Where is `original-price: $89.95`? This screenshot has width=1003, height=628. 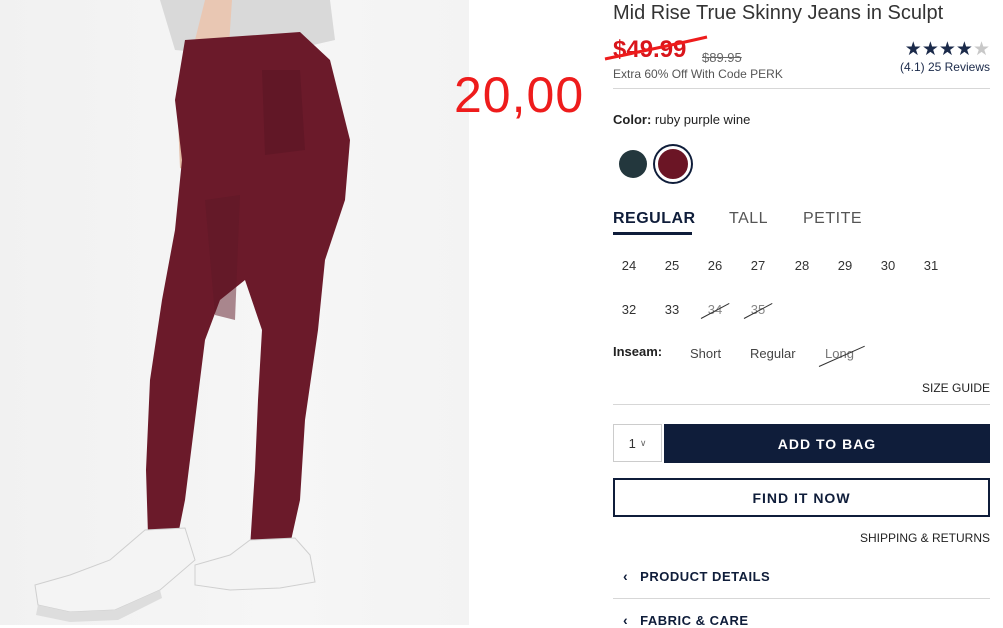
original-price: $89.95 is located at coordinates (722, 57).